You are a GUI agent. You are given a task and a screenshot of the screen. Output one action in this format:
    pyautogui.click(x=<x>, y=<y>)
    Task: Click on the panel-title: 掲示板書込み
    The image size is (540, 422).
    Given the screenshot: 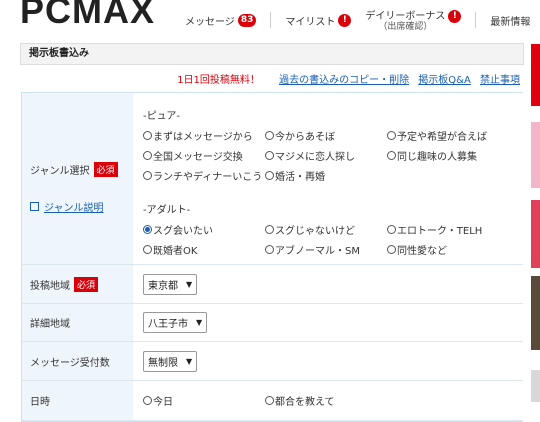 What is the action you would take?
    pyautogui.click(x=272, y=54)
    